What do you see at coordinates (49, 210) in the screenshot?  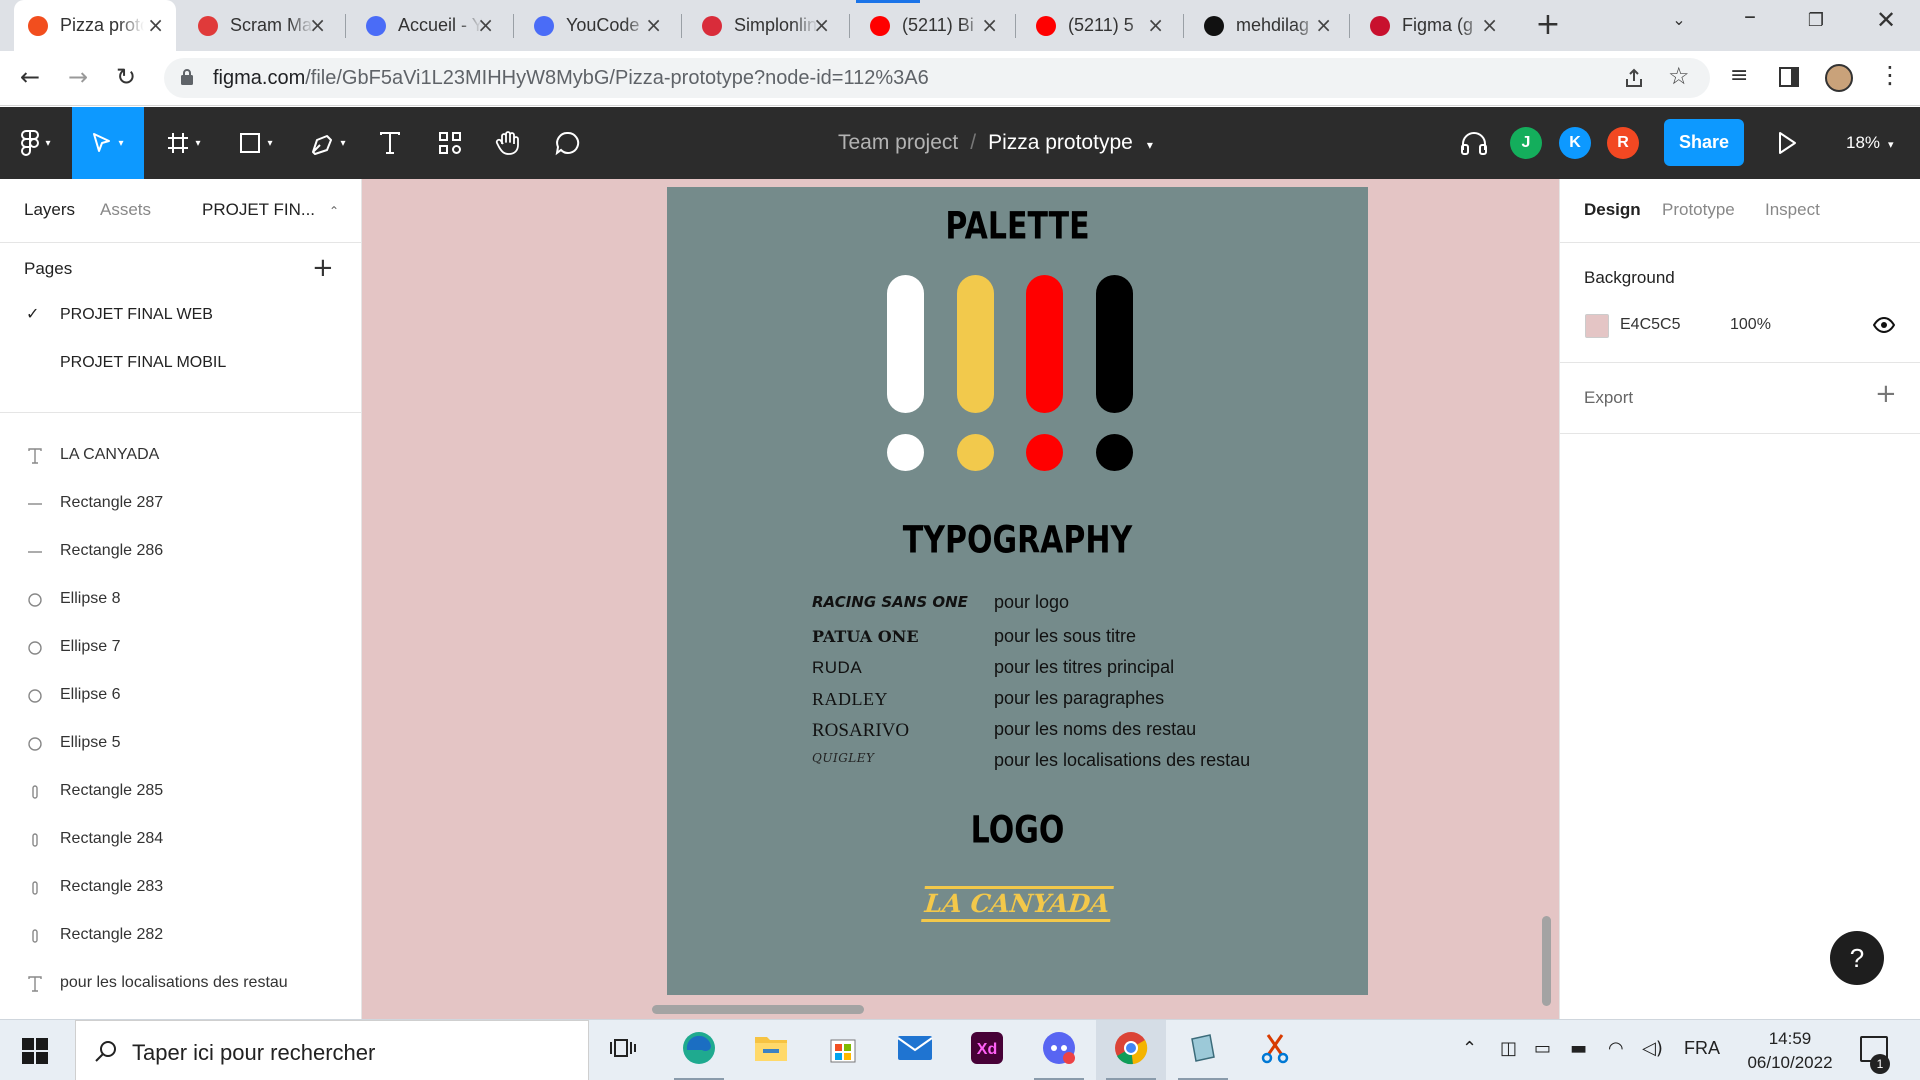 I see `tab-layers: Layers` at bounding box center [49, 210].